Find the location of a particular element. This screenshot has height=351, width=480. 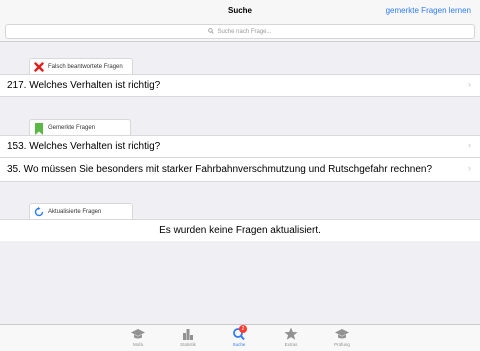

section-header-updated: Aktualisierte Fragen is located at coordinates (81, 211).